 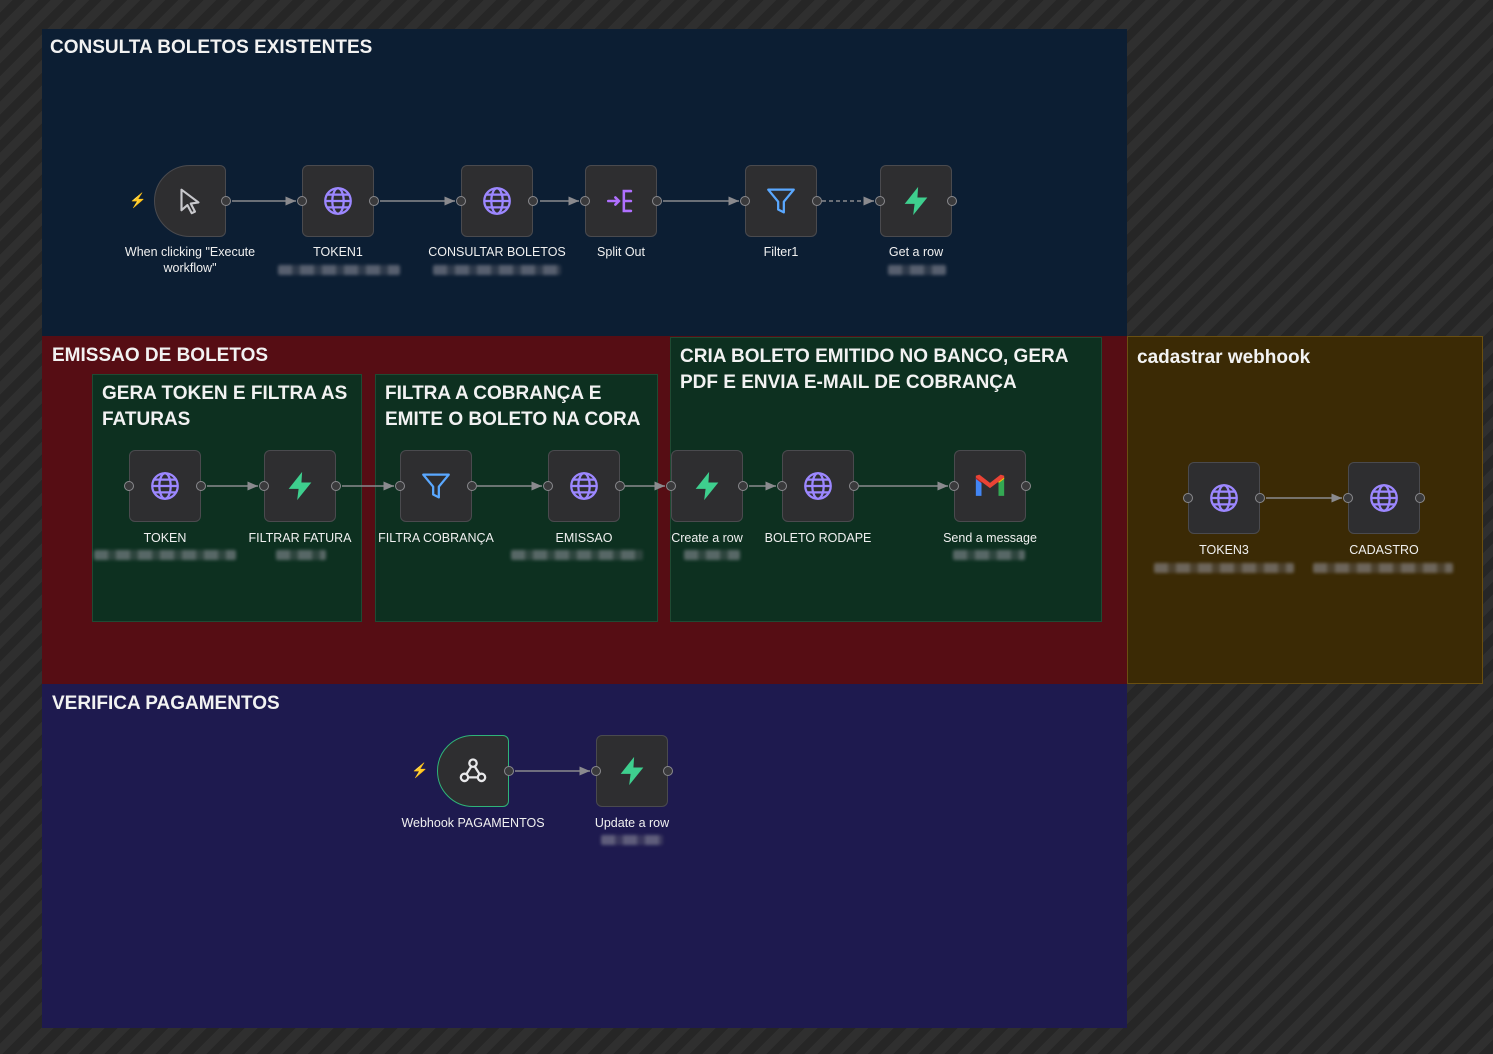 What do you see at coordinates (1305, 510) in the screenshot?
I see `group-cadastrar-webhook: cadastrar webhook` at bounding box center [1305, 510].